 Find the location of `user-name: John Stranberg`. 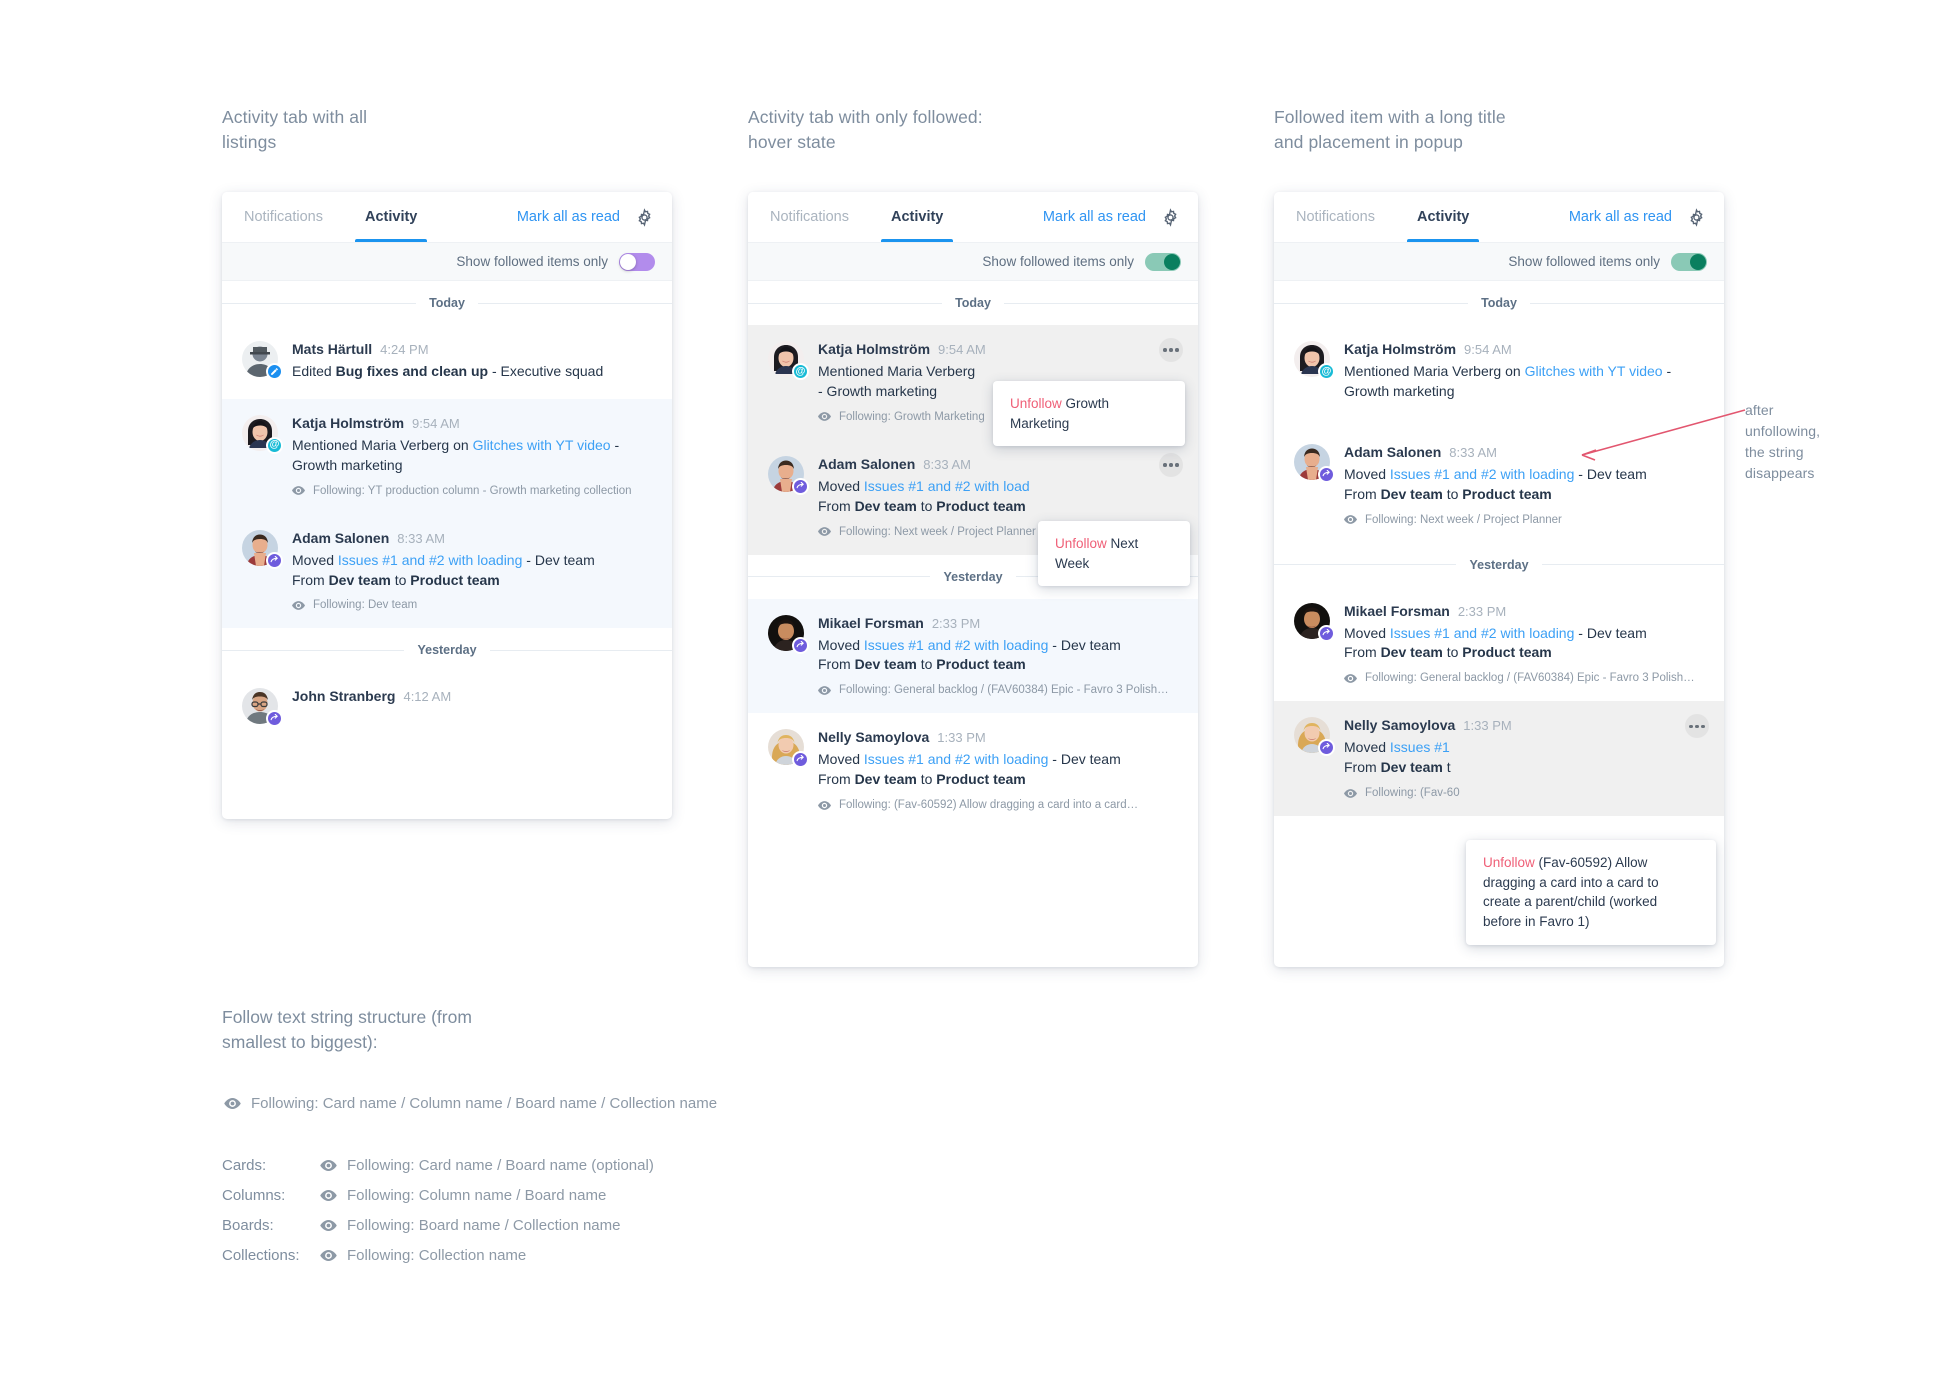

user-name: John Stranberg is located at coordinates (344, 696).